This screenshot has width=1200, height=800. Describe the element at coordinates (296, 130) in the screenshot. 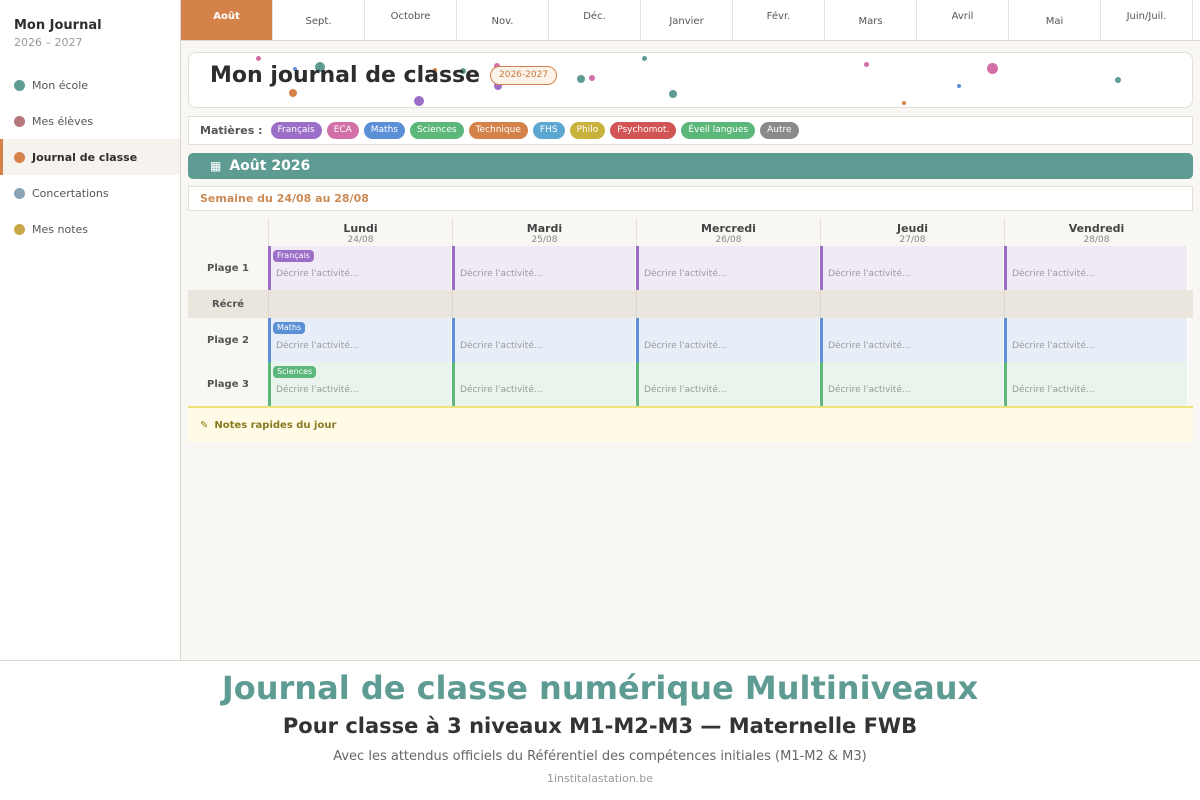

I see `subject-chip: Français` at that location.